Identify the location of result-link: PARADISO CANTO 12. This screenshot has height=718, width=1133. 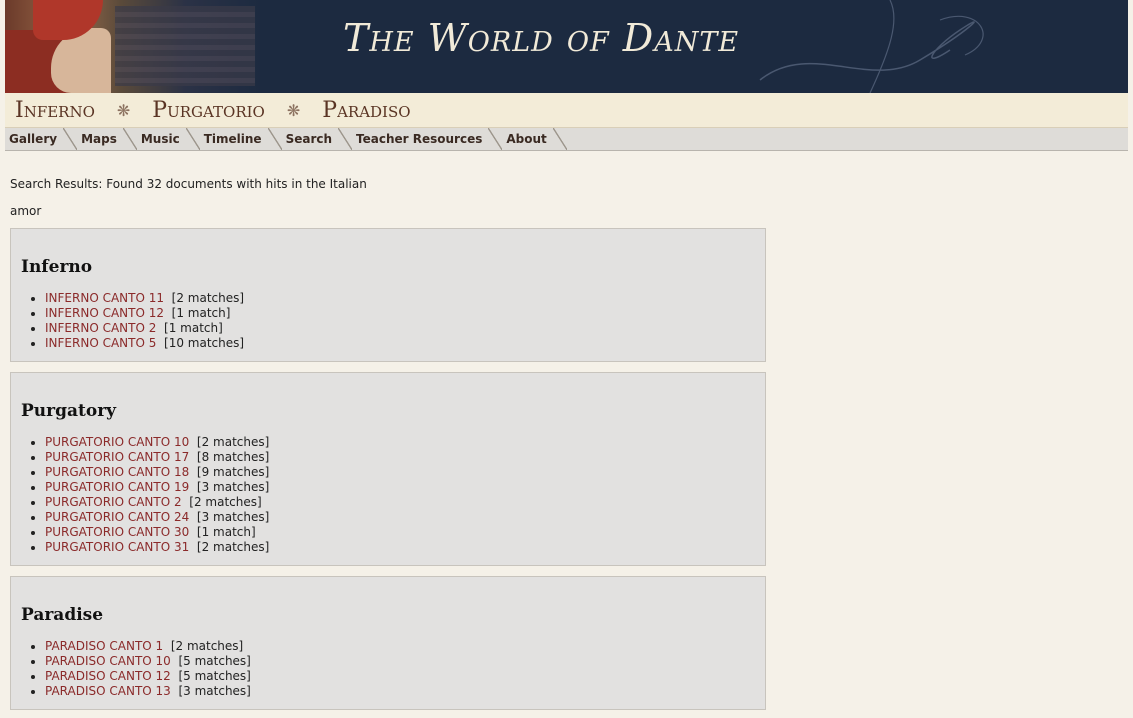
(108, 676).